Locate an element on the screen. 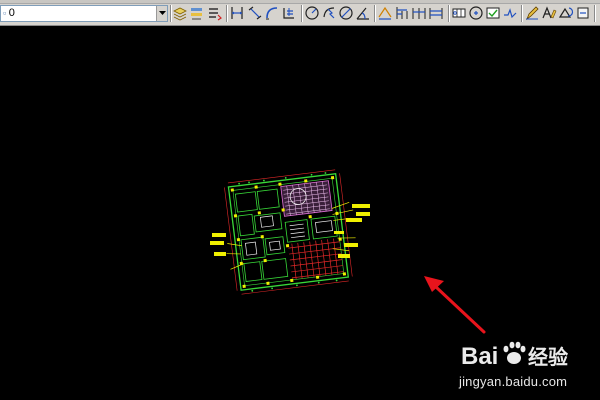 This screenshot has height=400, width=600. dim-space-icon is located at coordinates (436, 13).